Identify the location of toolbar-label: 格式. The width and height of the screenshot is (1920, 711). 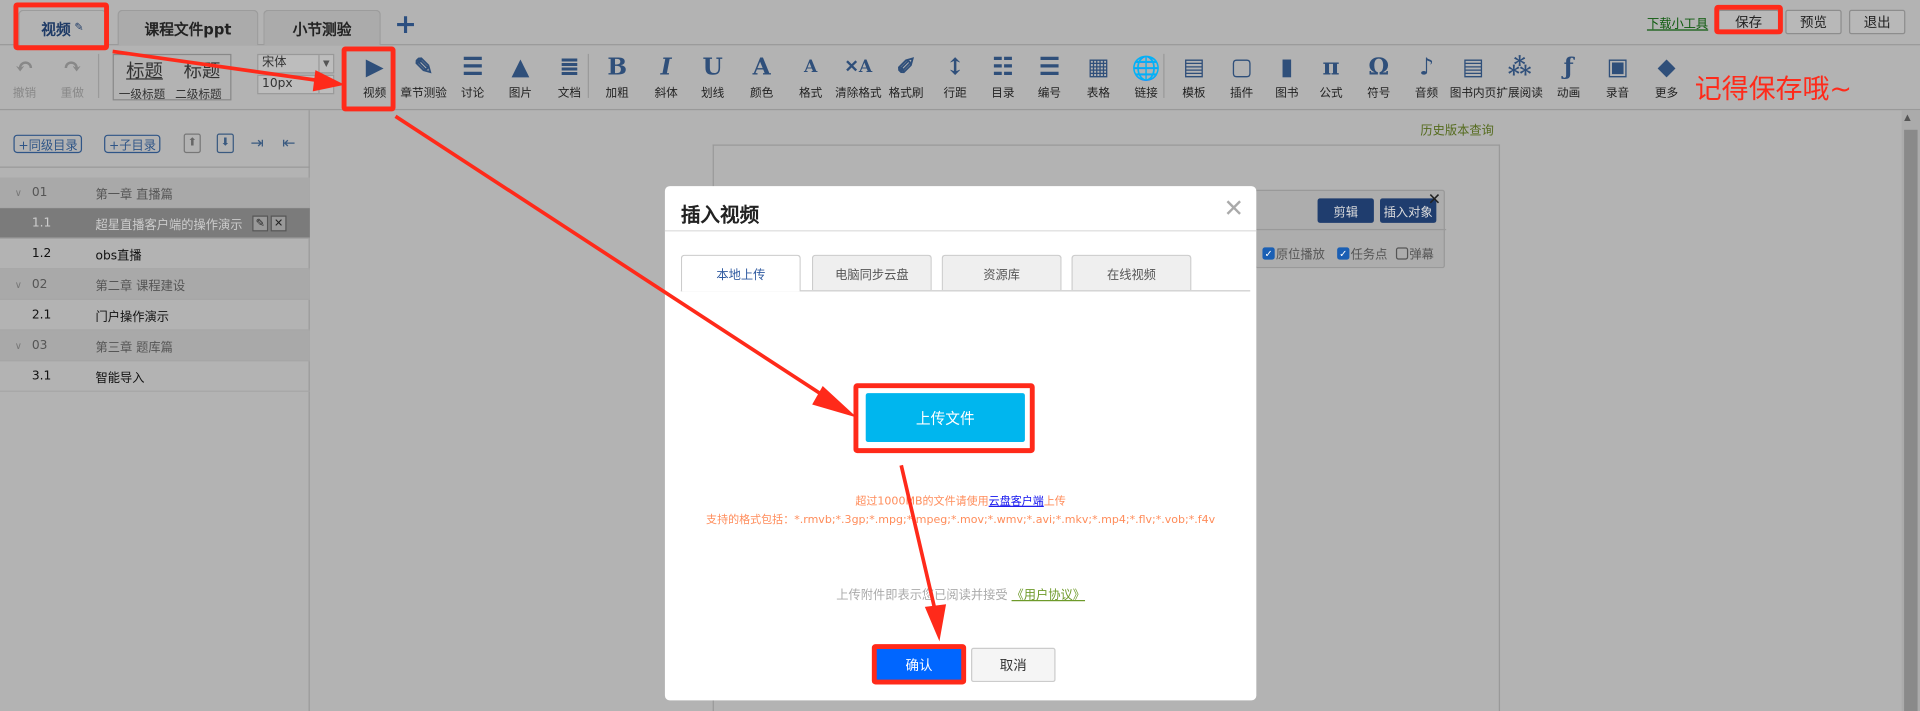
(810, 93).